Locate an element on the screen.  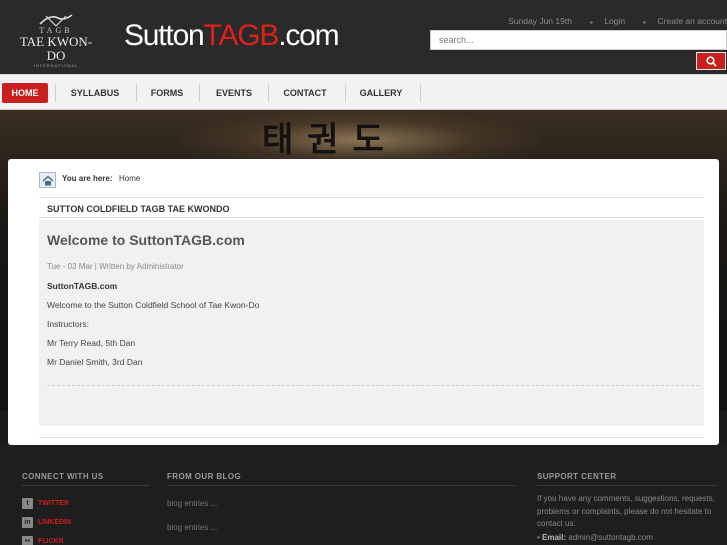
section-title: SUTTON COLDFIELD TAGB TAE KWONDO is located at coordinates (138, 209).